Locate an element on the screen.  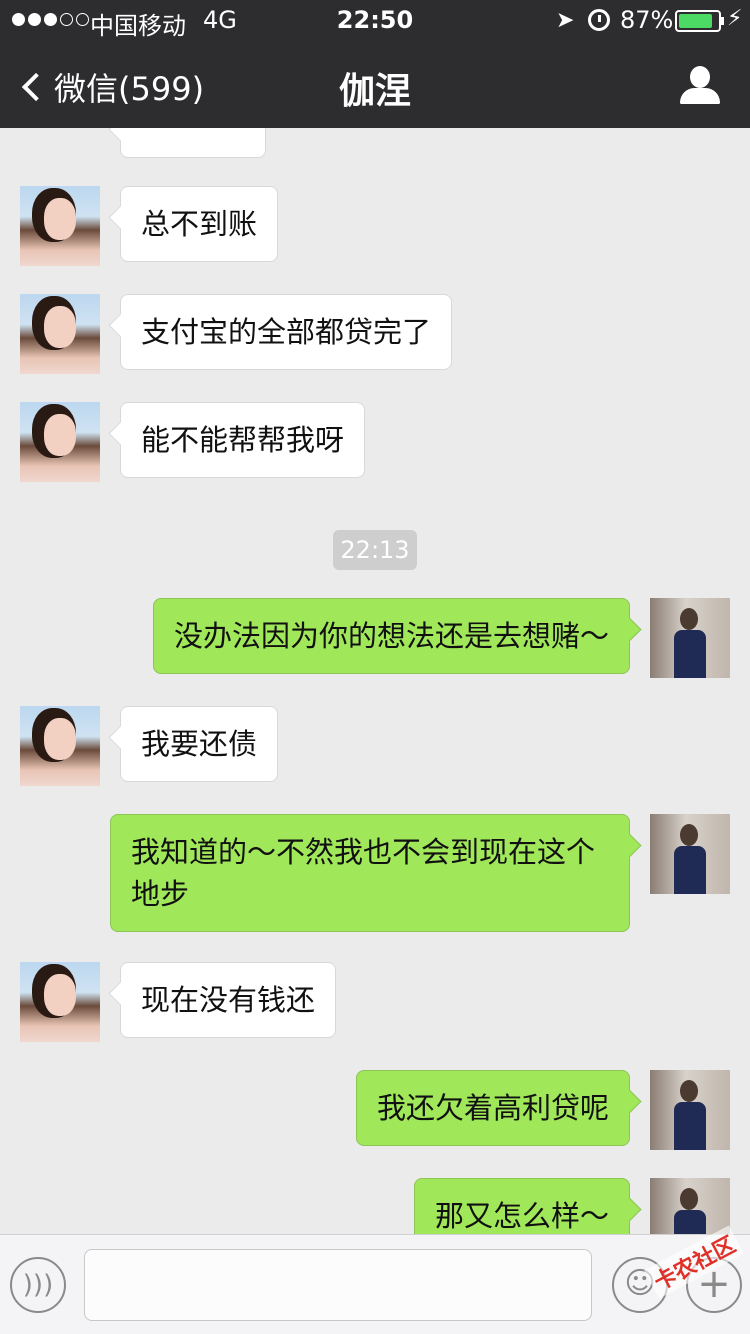
message-bubble-outgoing: 那又怎么样～ is located at coordinates (521, 1206).